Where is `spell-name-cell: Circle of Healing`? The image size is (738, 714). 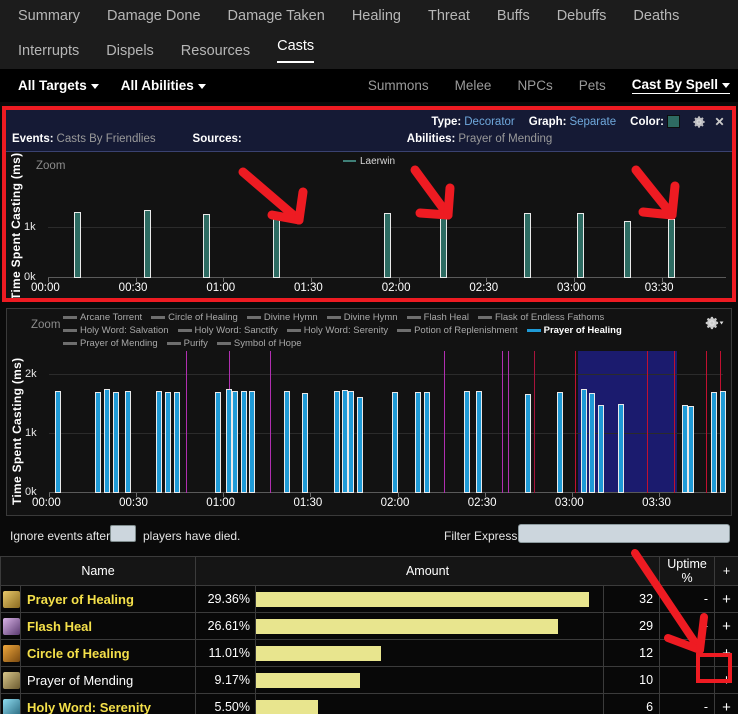
spell-name-cell: Circle of Healing is located at coordinates (108, 653).